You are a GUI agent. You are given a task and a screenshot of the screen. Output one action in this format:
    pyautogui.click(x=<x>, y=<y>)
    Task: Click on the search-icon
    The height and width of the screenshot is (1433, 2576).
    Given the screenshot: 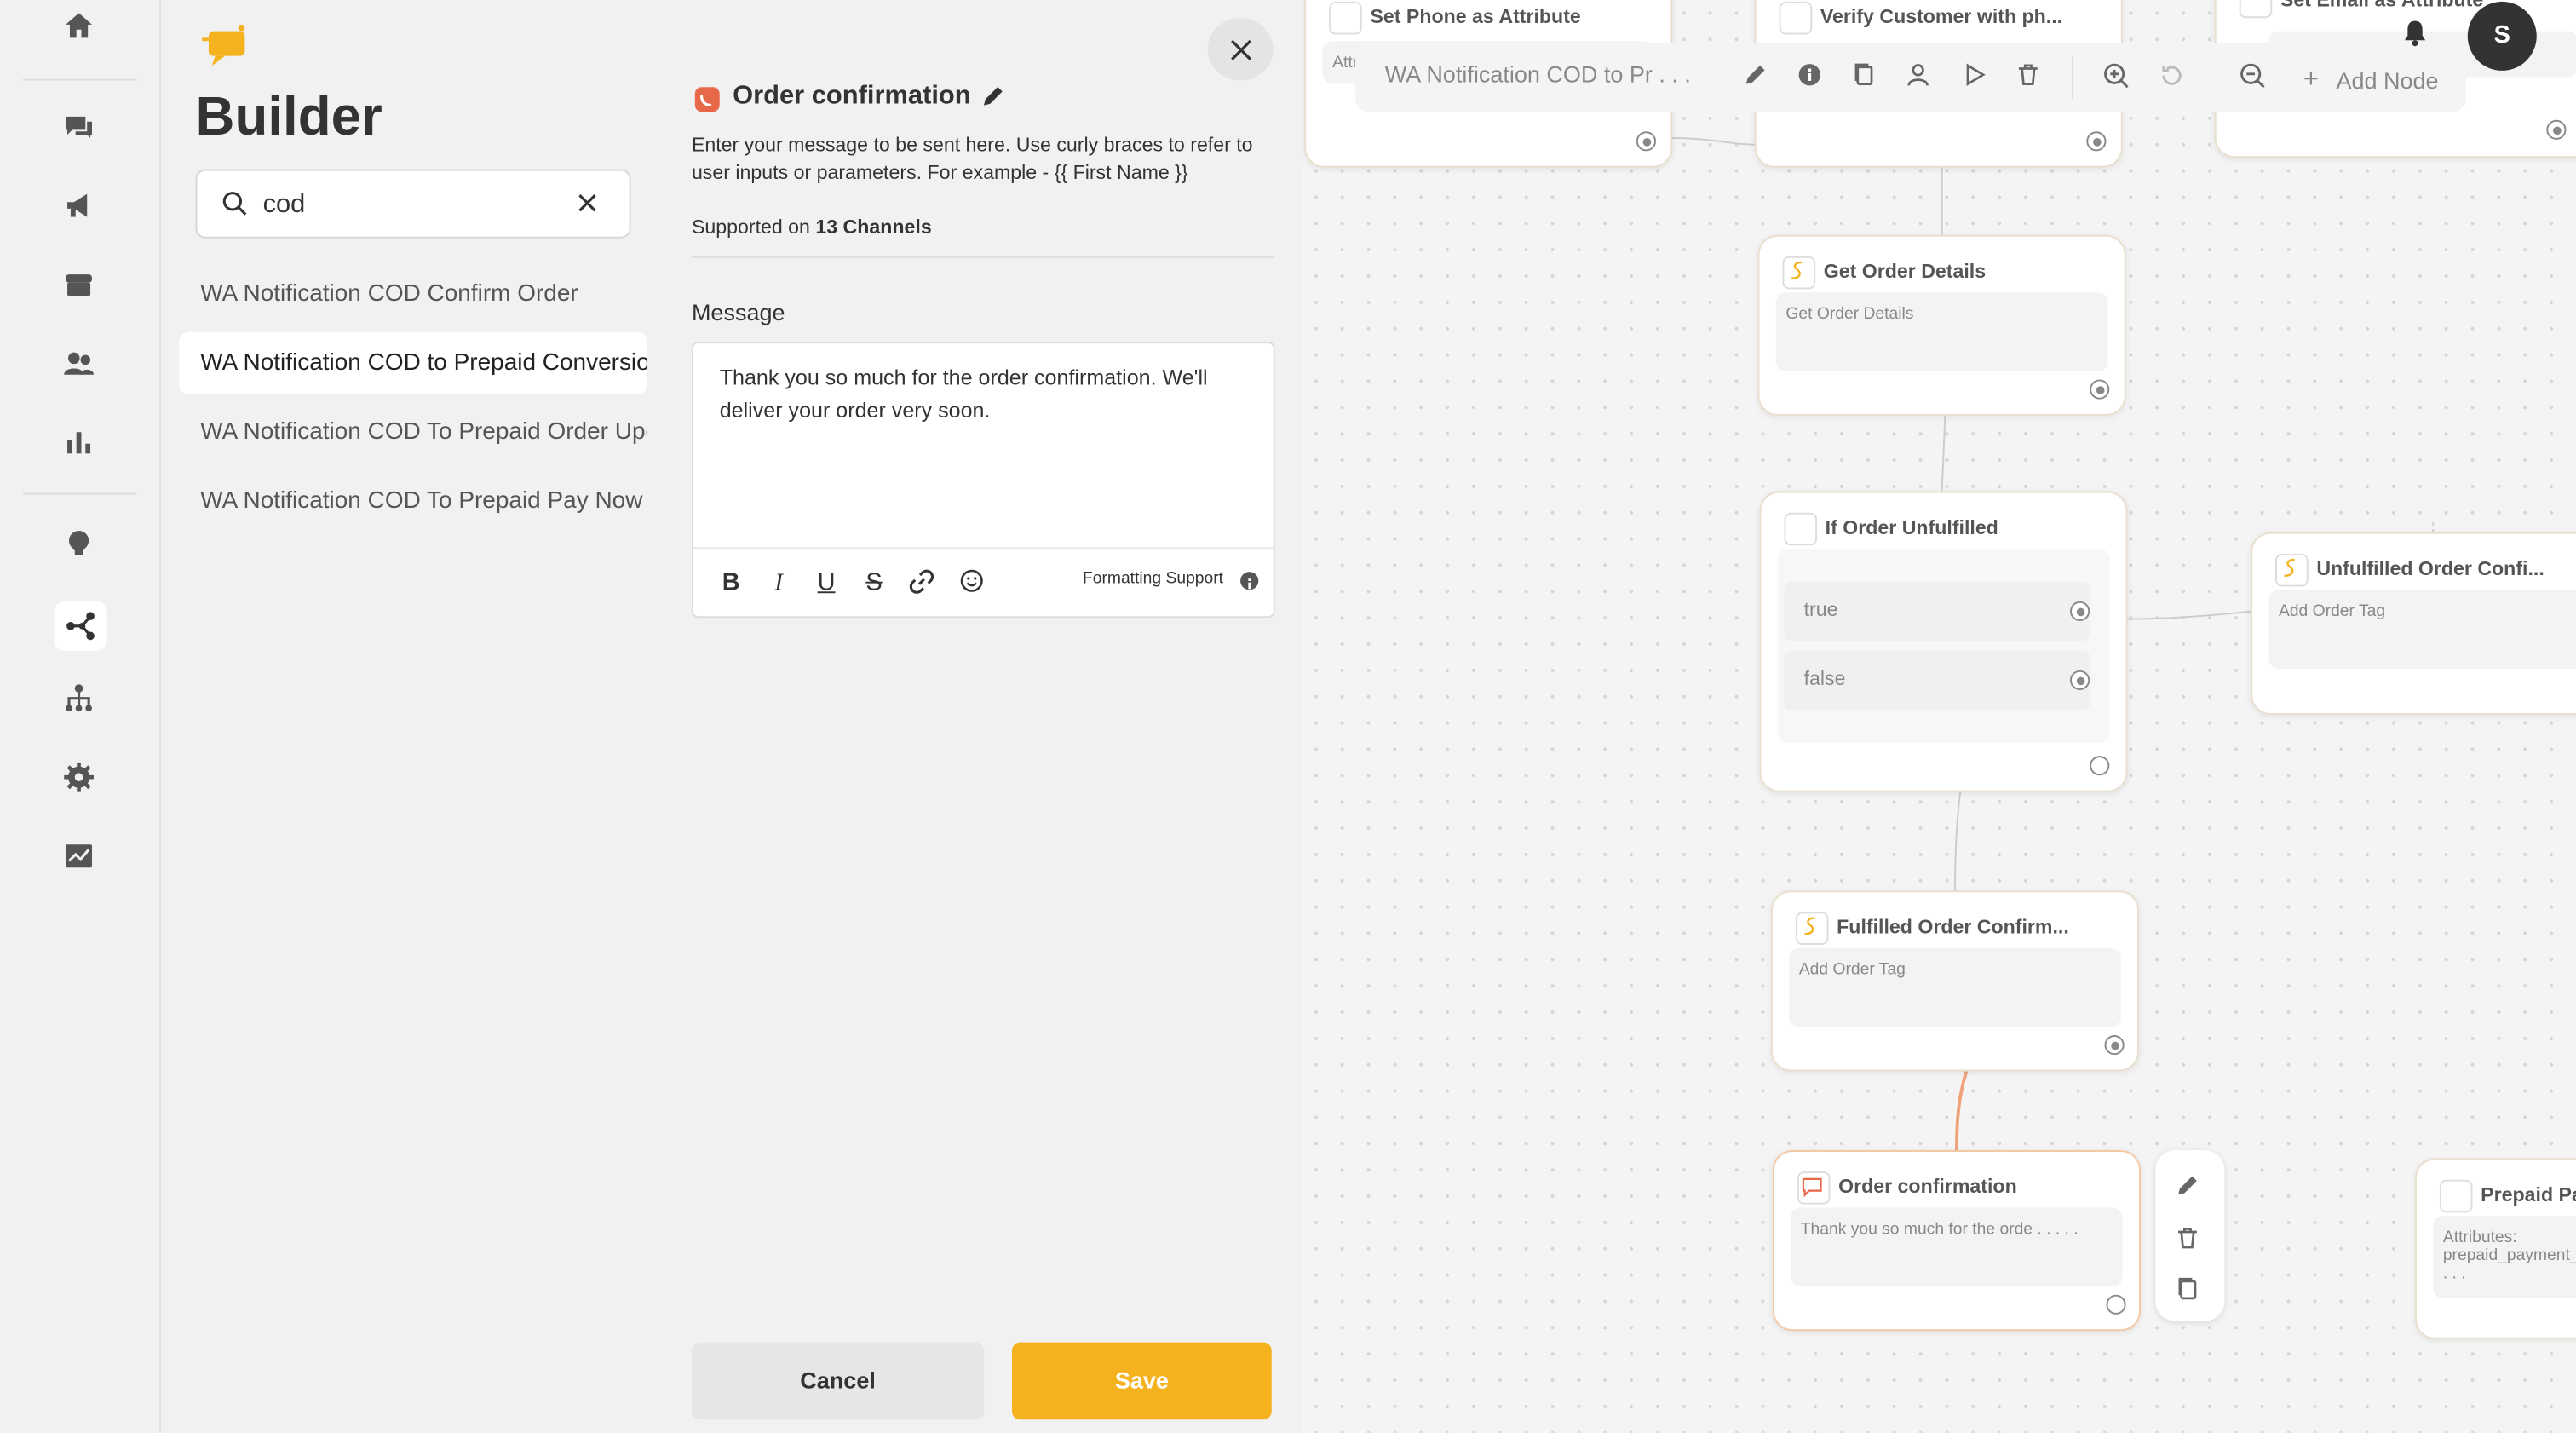 What is the action you would take?
    pyautogui.click(x=234, y=204)
    